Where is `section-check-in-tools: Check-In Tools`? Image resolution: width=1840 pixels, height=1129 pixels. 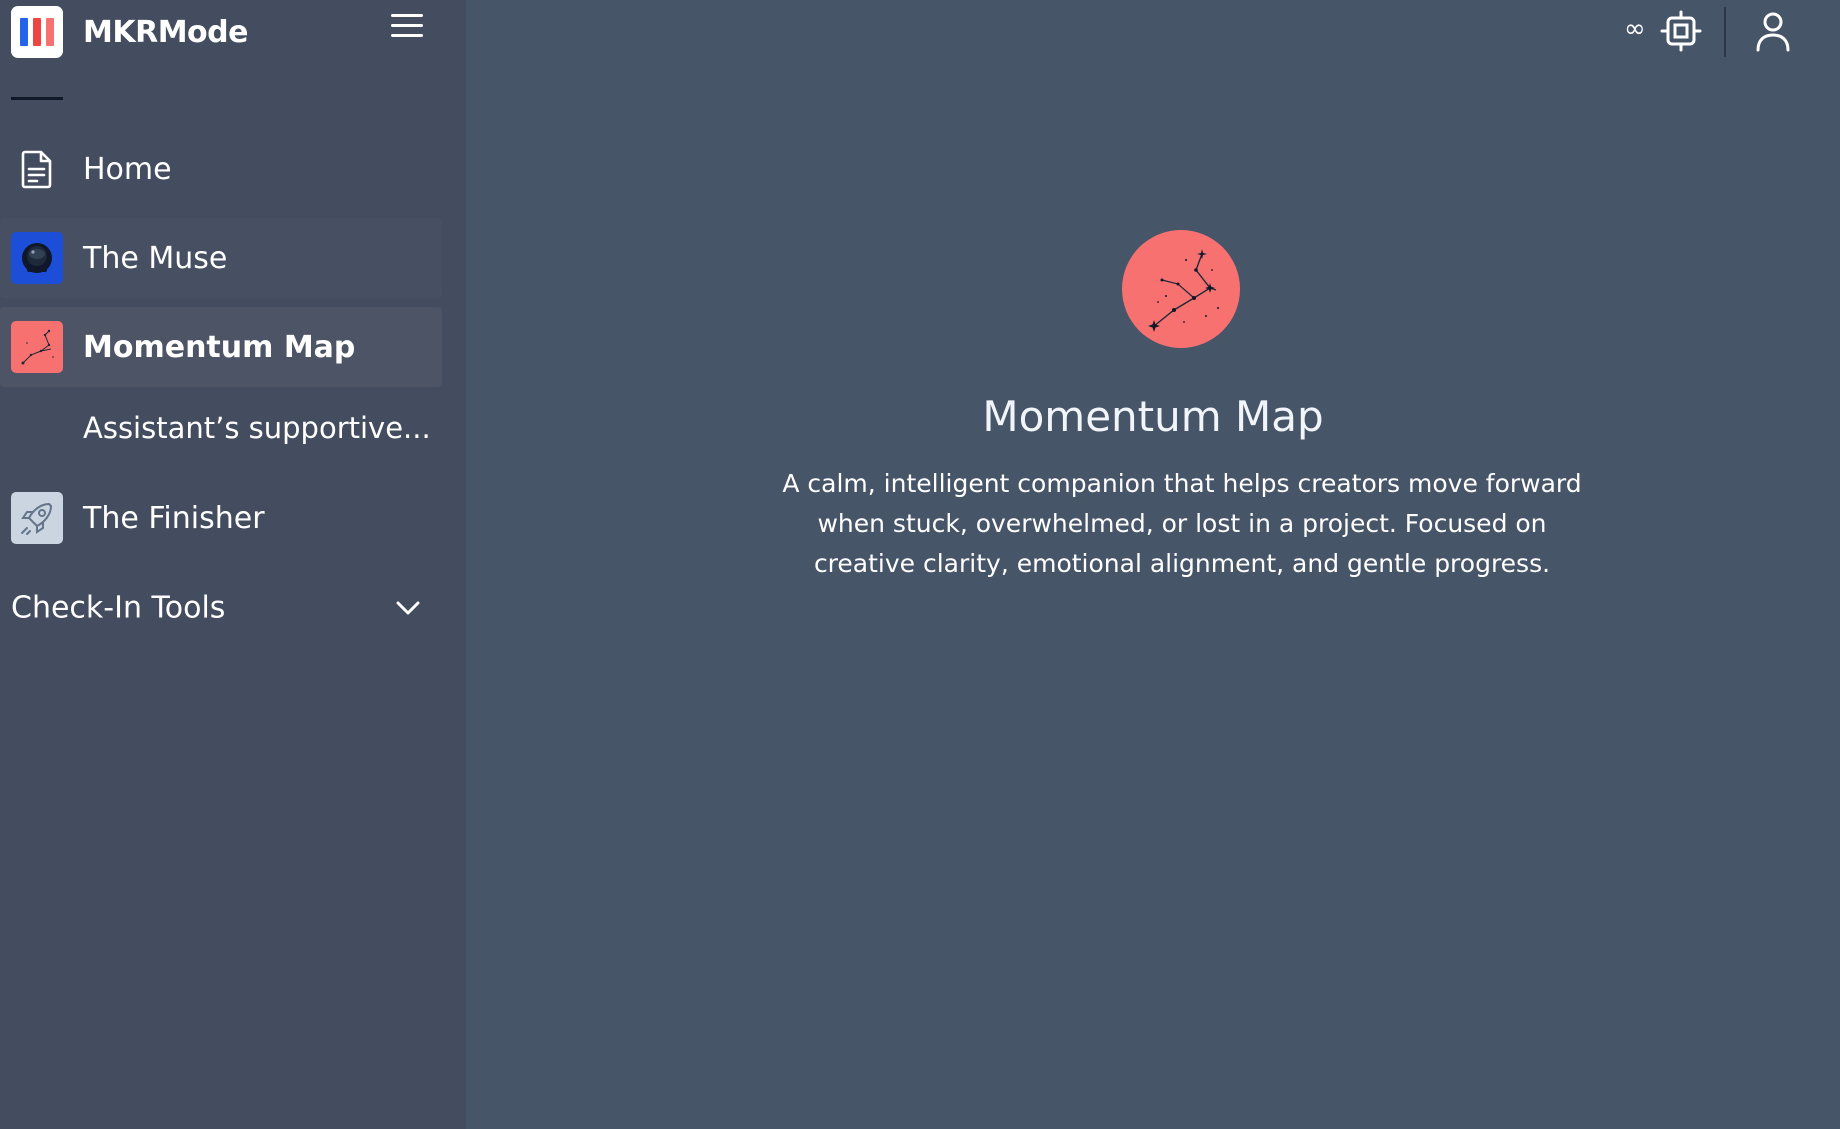 section-check-in-tools: Check-In Tools is located at coordinates (221, 608).